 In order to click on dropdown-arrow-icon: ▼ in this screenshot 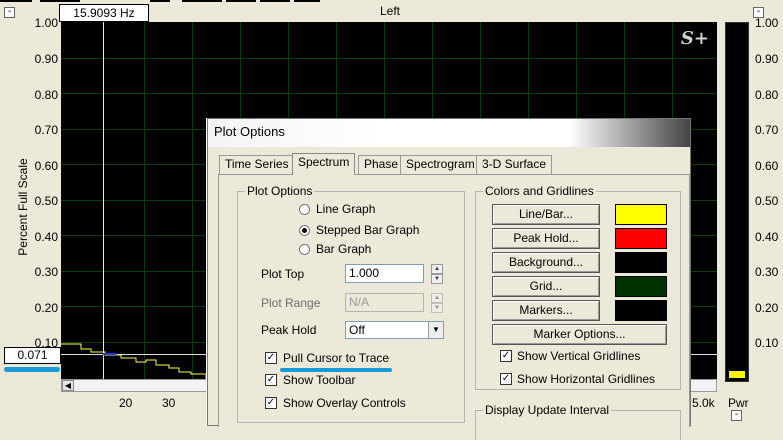, I will do `click(435, 330)`.